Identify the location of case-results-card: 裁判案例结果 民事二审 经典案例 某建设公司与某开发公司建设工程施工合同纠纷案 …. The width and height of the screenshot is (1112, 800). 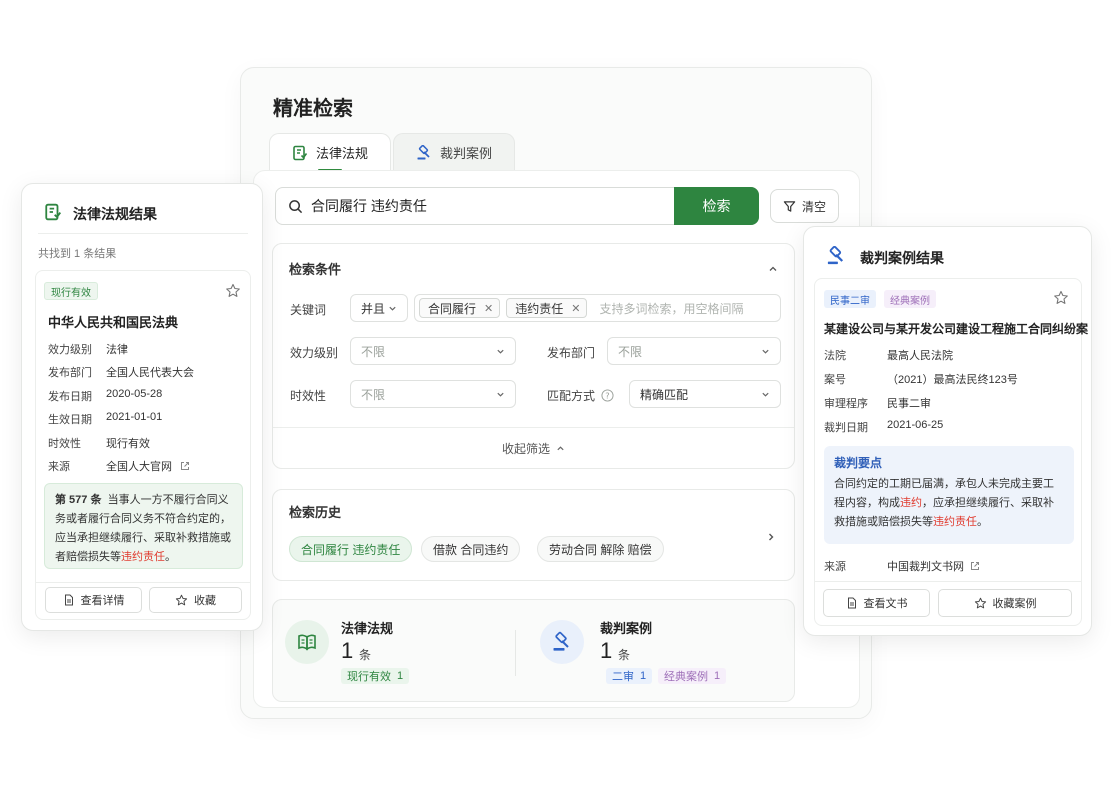
(947, 431).